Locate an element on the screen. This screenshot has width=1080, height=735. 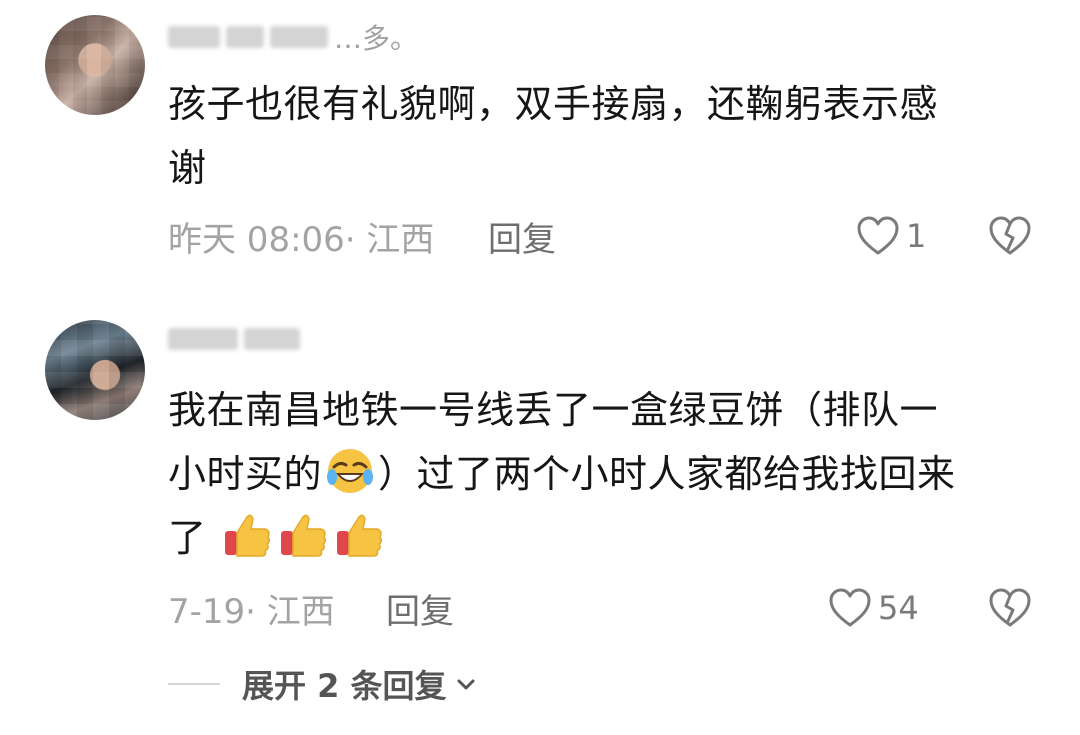
like-count: 1 is located at coordinates (916, 236).